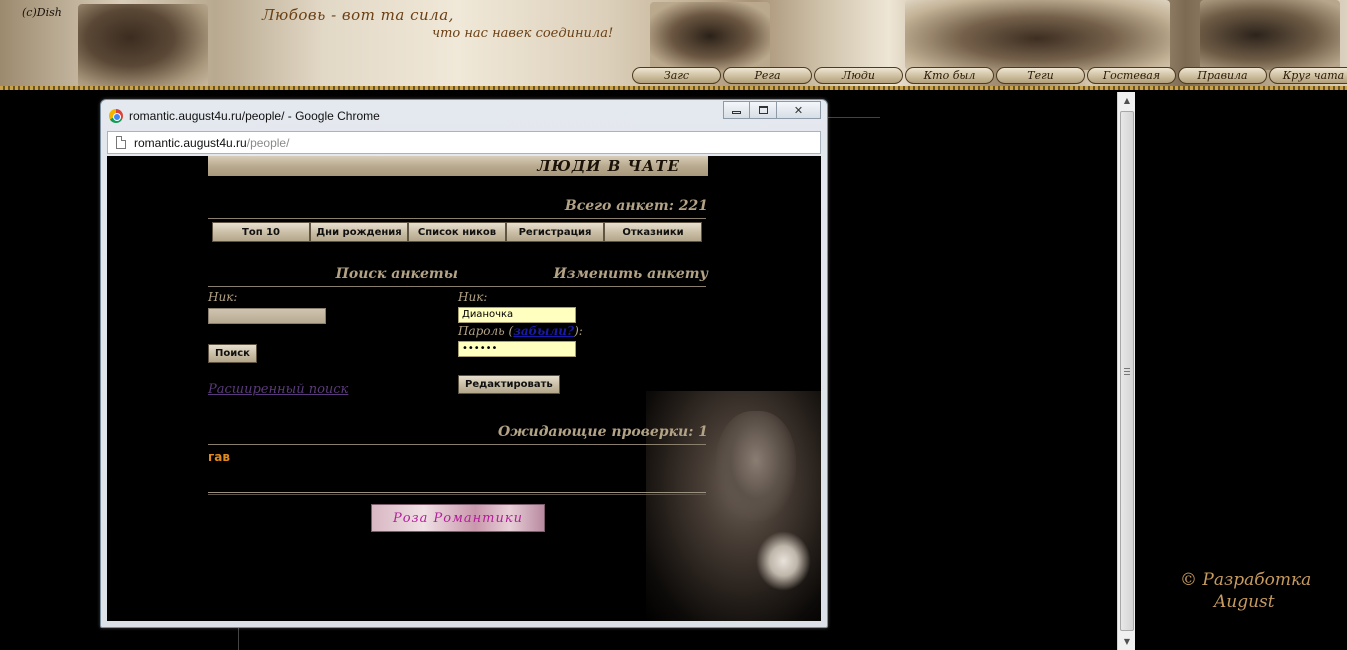  What do you see at coordinates (517, 315) in the screenshot?
I see `edit-nick-input: Дианочка` at bounding box center [517, 315].